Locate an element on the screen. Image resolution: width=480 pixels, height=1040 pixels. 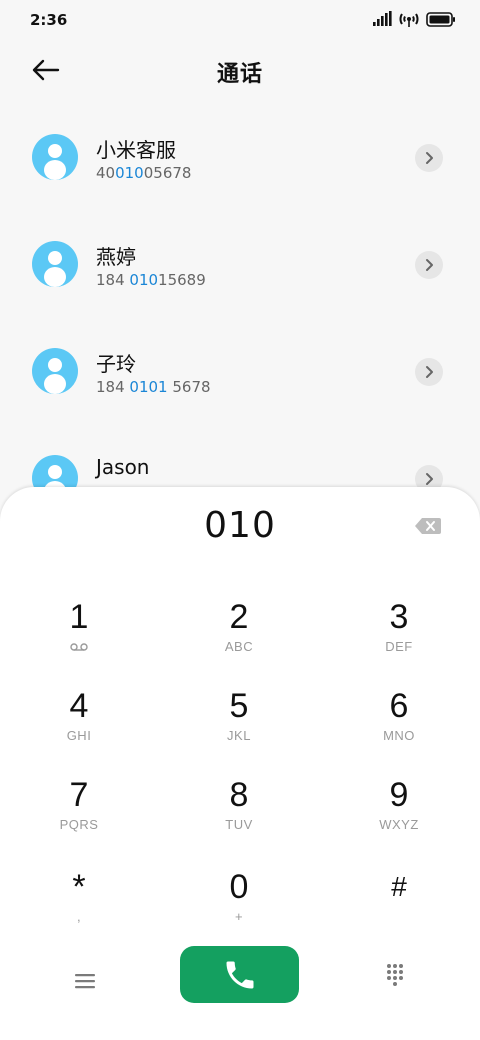
contact-item: 子玲 184 0101 5678 is located at coordinates (240, 371).